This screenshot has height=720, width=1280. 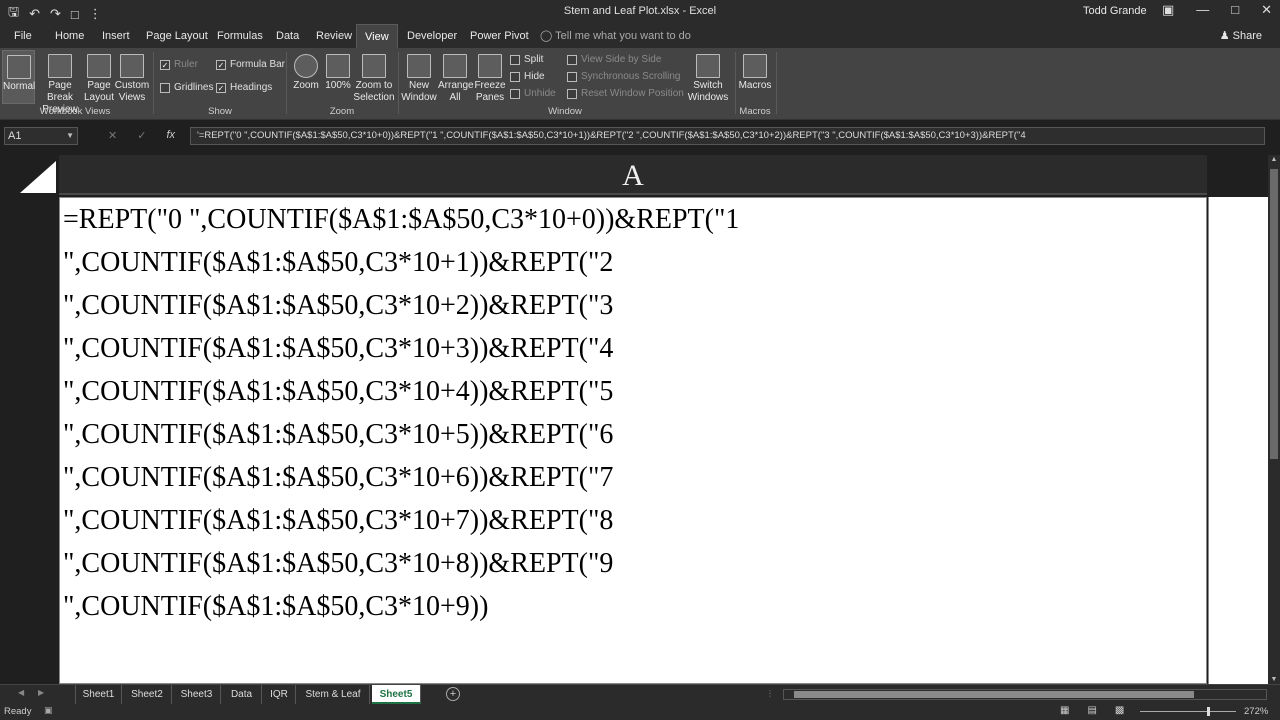 What do you see at coordinates (244, 87) in the screenshot?
I see `headings-checkbox: ✓ Headings` at bounding box center [244, 87].